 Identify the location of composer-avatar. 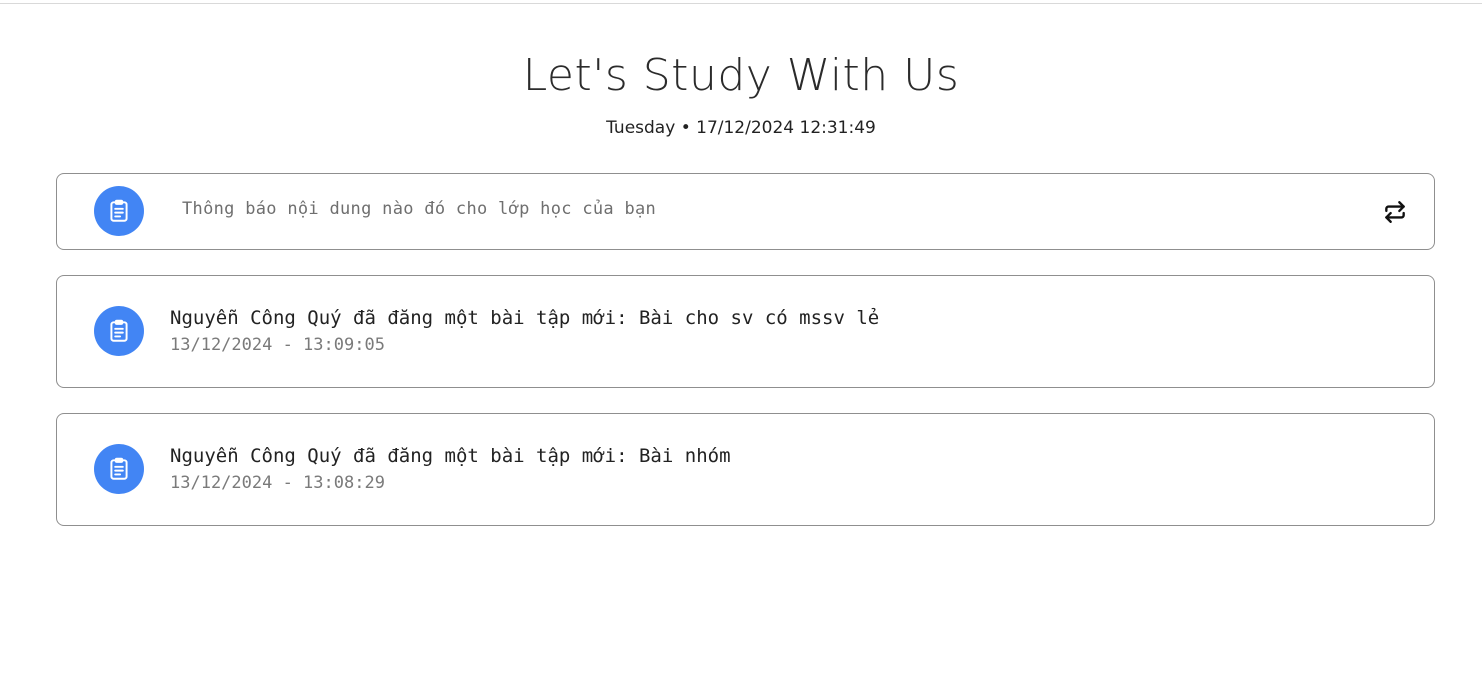
(119, 211).